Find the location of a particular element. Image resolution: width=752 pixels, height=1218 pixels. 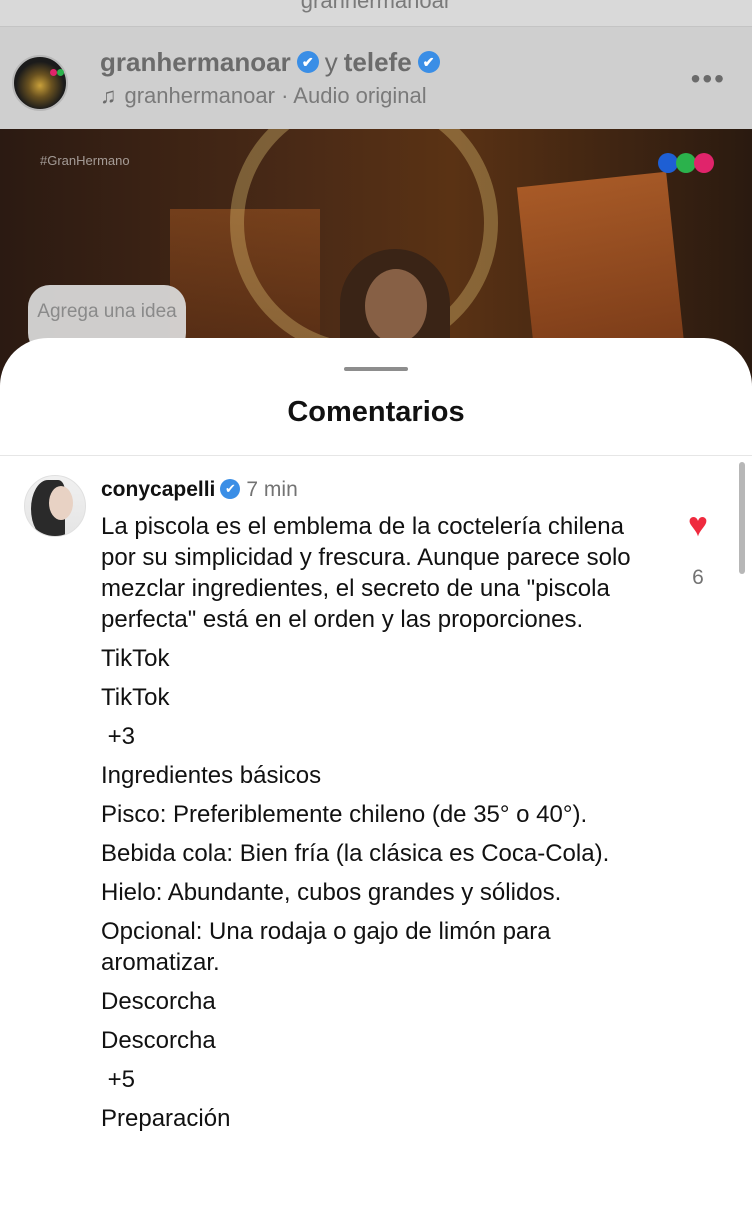

avatar-dot-green is located at coordinates (60, 72).